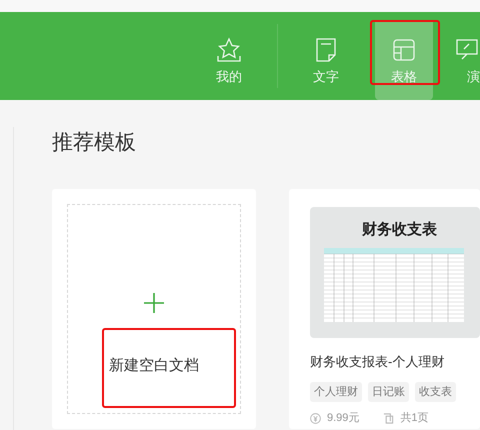 The image size is (480, 430). What do you see at coordinates (388, 392) in the screenshot?
I see `tag: 日记账` at bounding box center [388, 392].